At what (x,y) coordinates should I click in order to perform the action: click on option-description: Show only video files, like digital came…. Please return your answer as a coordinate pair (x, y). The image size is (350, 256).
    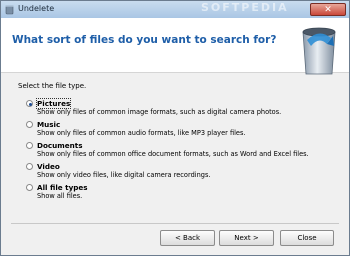
    Looking at the image, I should click on (124, 175).